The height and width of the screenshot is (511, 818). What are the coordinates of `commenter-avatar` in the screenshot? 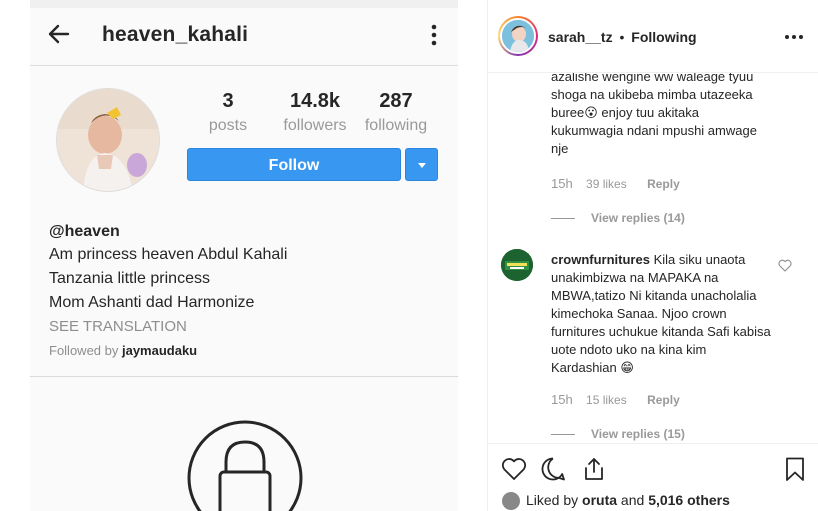 It's located at (517, 265).